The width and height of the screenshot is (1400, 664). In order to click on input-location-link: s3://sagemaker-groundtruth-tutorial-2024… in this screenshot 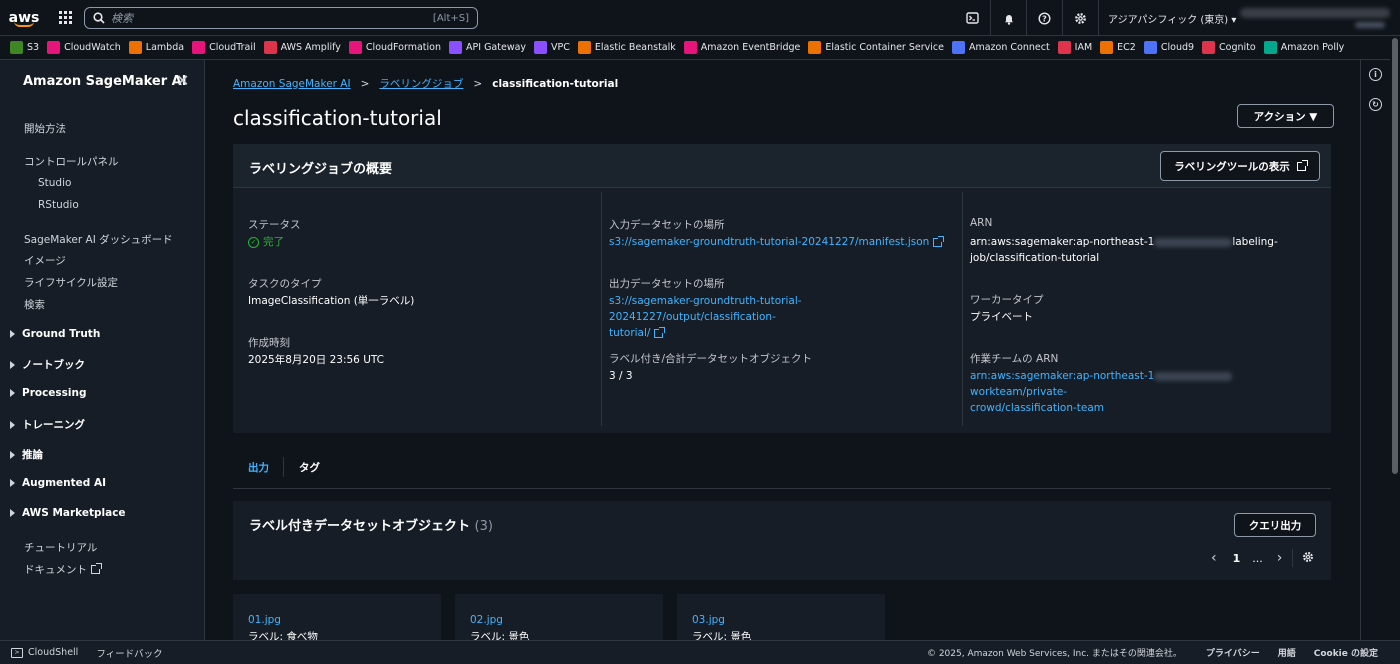, I will do `click(777, 242)`.